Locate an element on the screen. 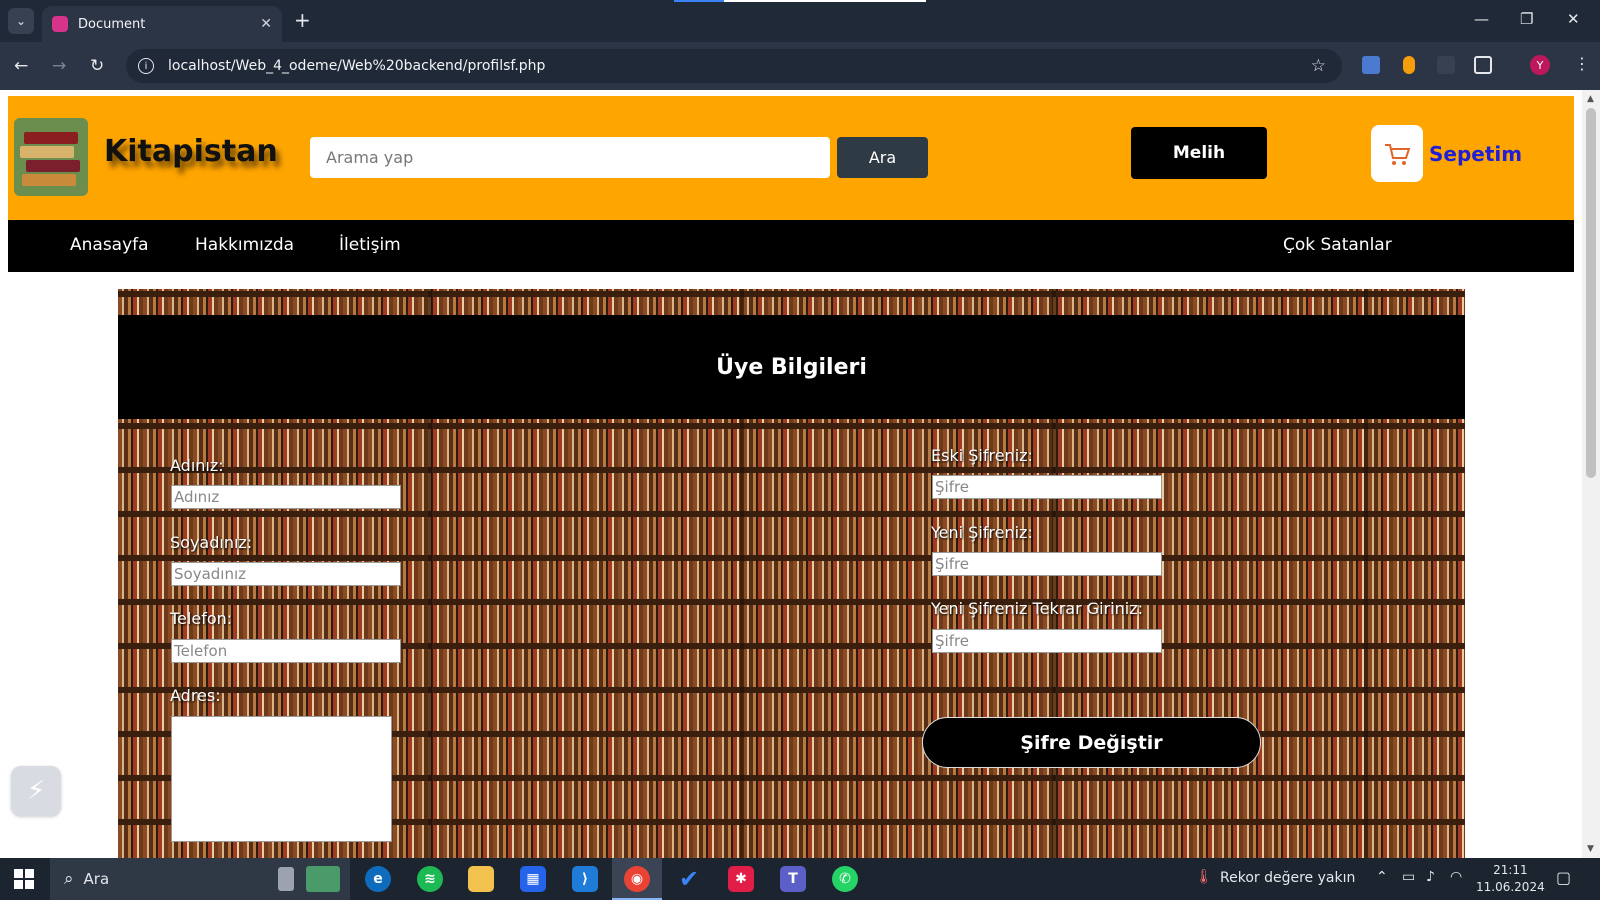 The width and height of the screenshot is (1600, 900). spotify-icon: ≋ is located at coordinates (430, 879).